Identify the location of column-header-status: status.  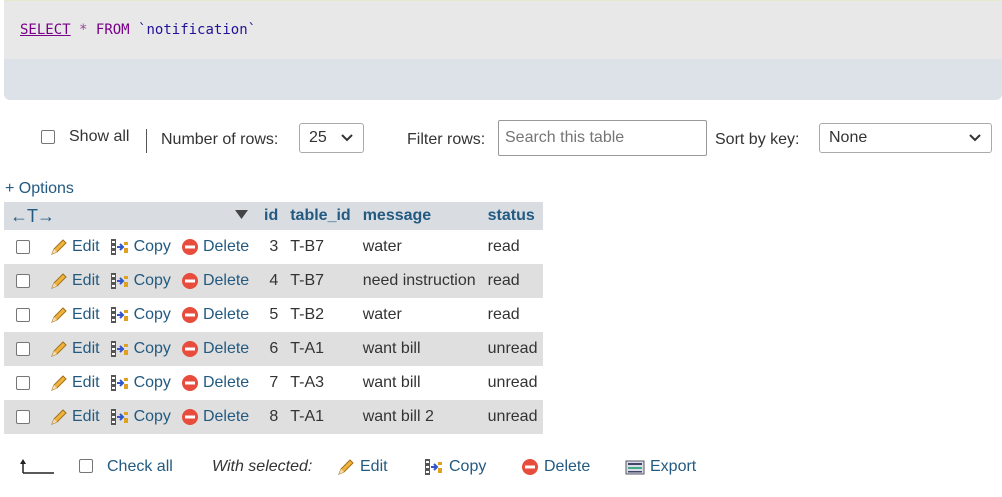
(512, 216).